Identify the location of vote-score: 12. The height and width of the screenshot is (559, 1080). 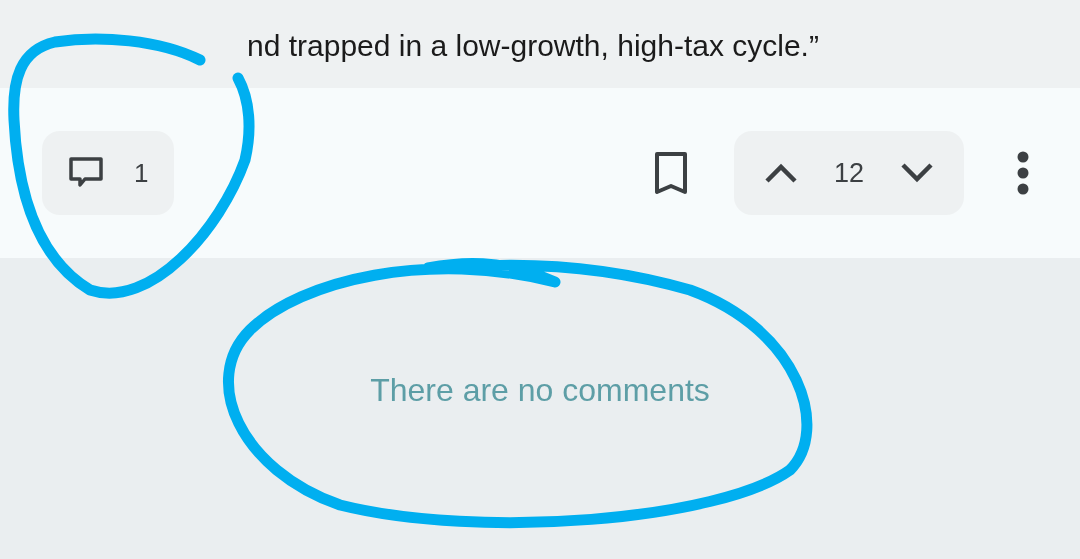
(848, 173).